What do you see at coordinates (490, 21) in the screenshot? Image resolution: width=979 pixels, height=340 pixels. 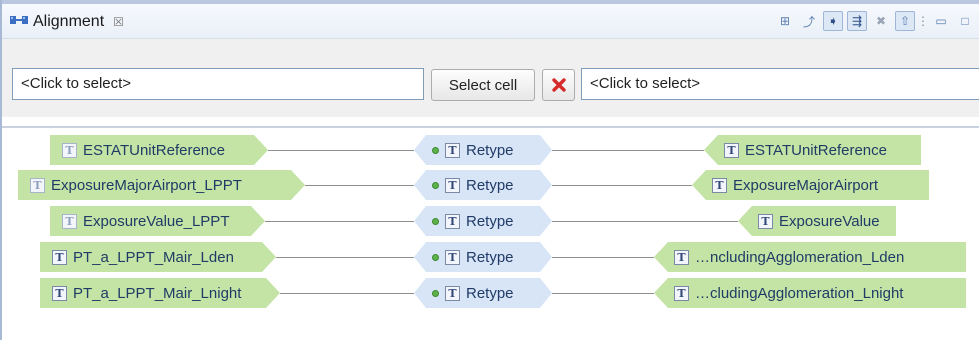 I see `view-tab-bar: Alignment ☒ ⊞ ⤴ ➧ ⇶ ✖ ⇧ ⋮ ▭ □` at bounding box center [490, 21].